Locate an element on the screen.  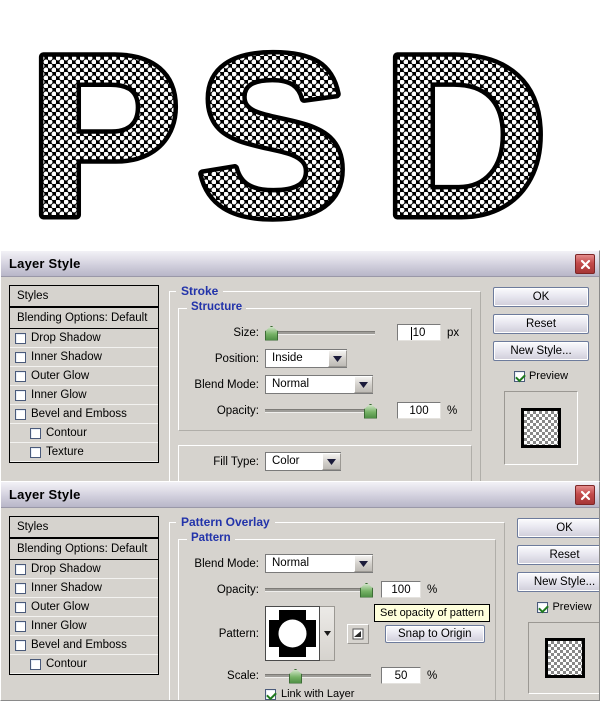
size-slider-track is located at coordinates (320, 332).